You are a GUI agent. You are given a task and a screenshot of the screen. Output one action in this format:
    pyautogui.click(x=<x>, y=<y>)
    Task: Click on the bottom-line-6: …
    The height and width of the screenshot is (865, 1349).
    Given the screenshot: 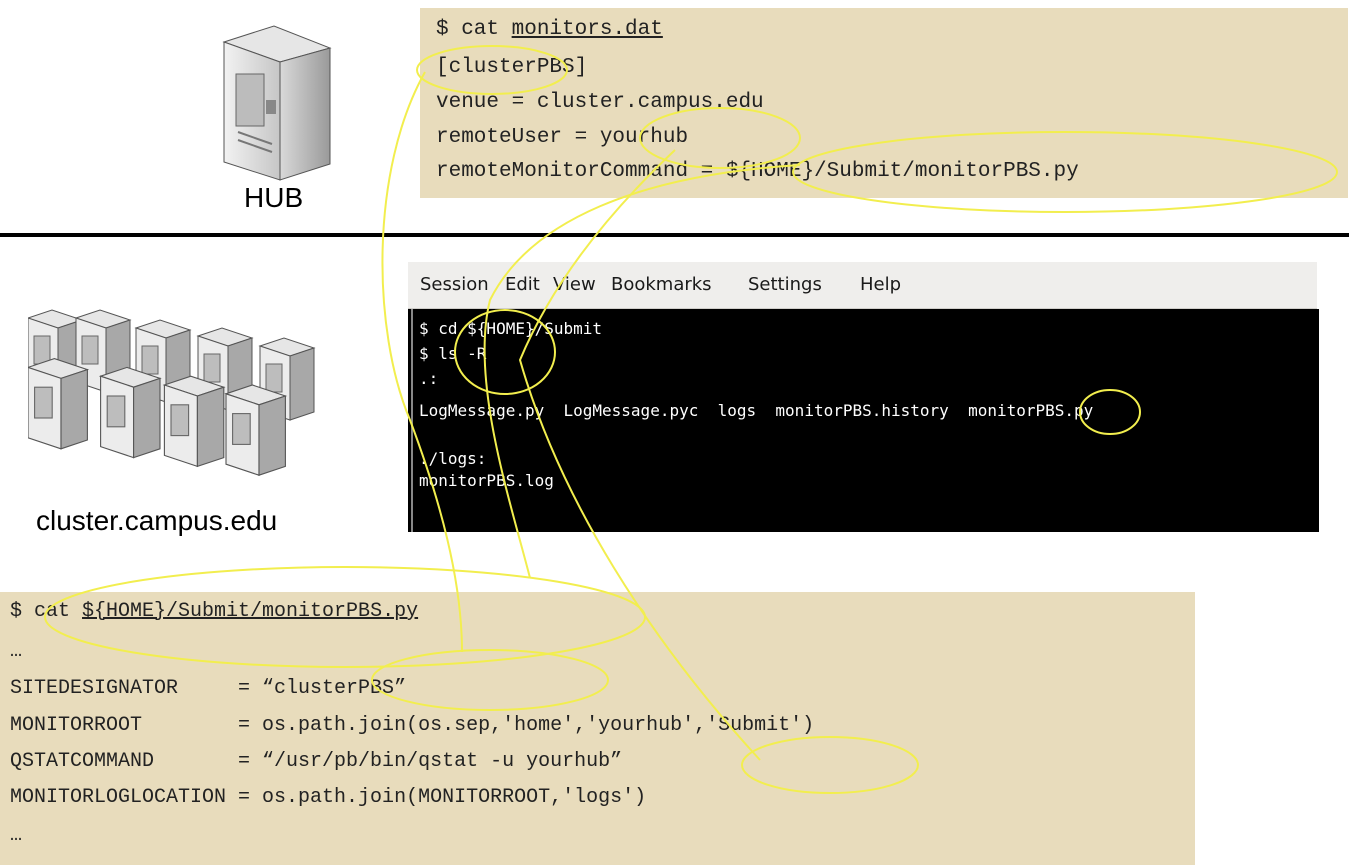 What is the action you would take?
    pyautogui.click(x=16, y=835)
    